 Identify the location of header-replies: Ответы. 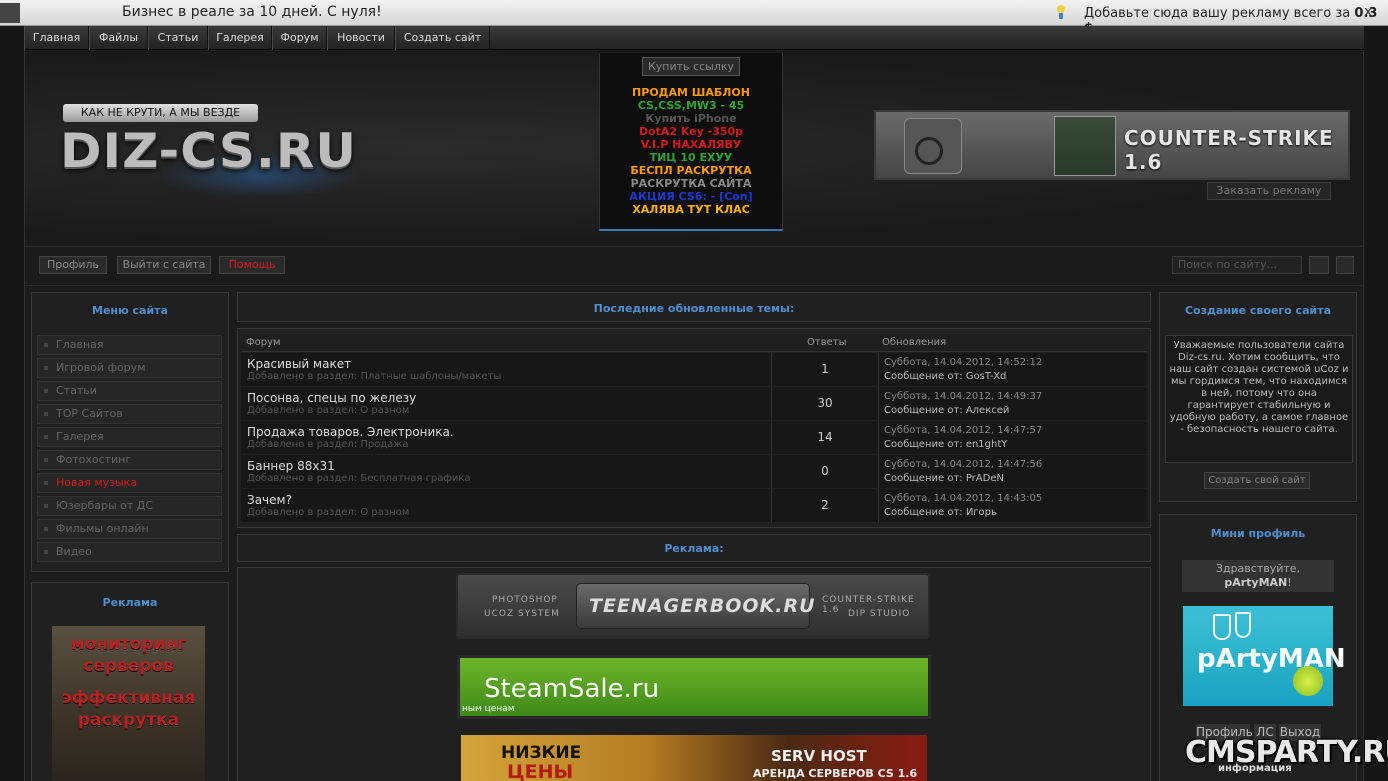
(827, 342).